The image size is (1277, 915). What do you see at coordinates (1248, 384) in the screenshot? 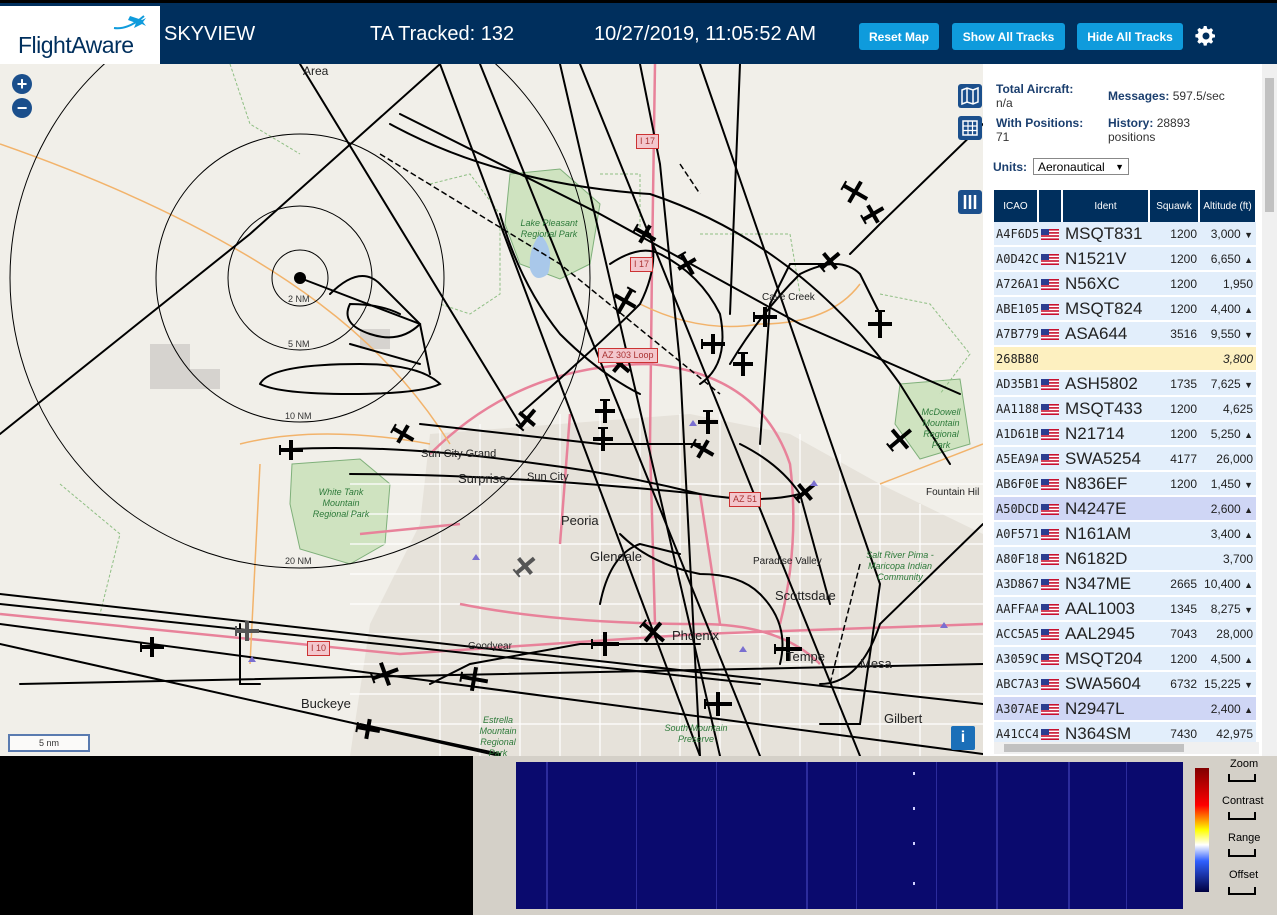
I see `altitude-trend-icon: ▼` at bounding box center [1248, 384].